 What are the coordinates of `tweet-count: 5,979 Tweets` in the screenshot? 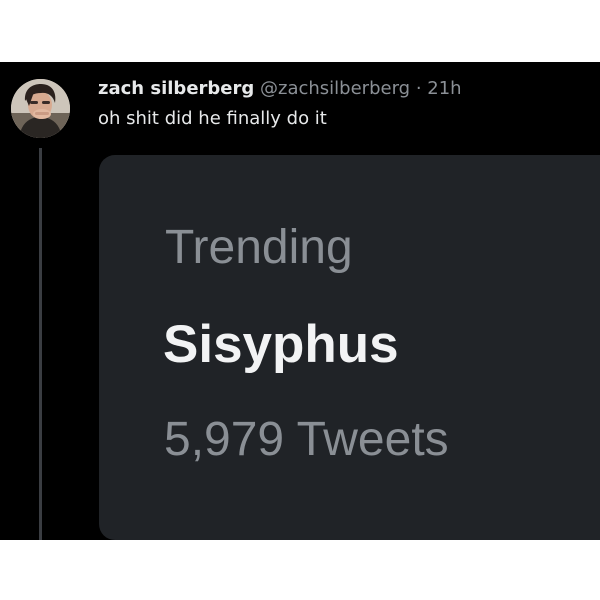 It's located at (306, 439).